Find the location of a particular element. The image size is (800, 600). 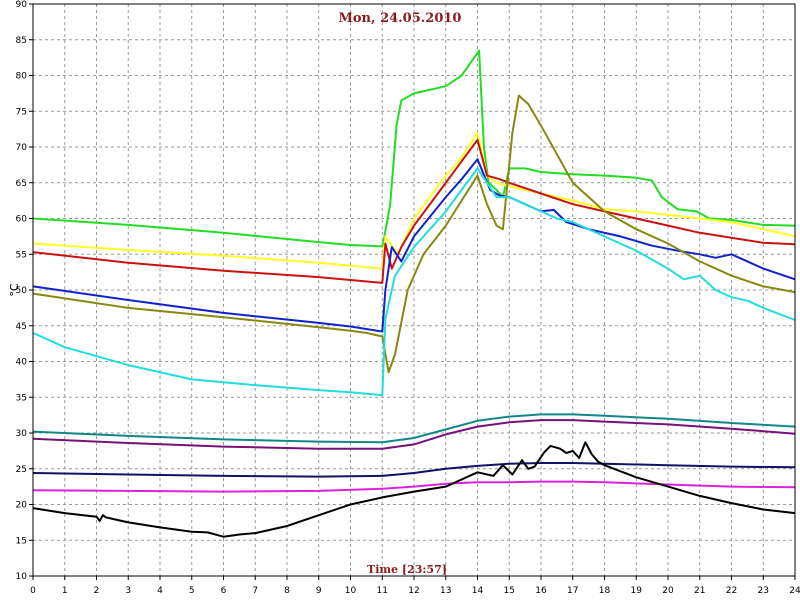

x-tick-label: 5 is located at coordinates (192, 591).